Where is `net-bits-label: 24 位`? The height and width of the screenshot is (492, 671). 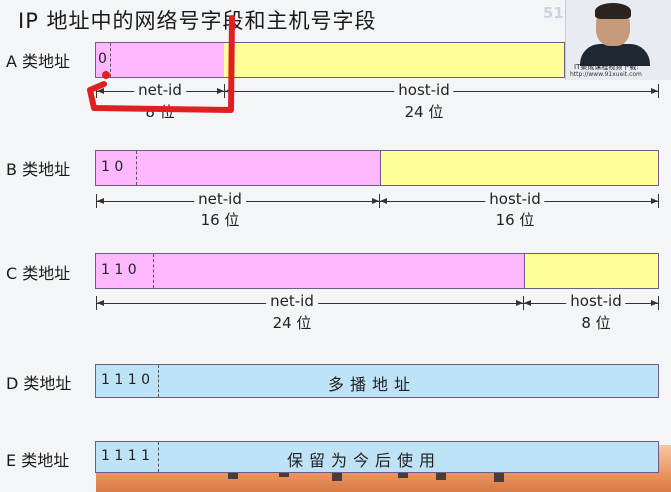
net-bits-label: 24 位 is located at coordinates (292, 323).